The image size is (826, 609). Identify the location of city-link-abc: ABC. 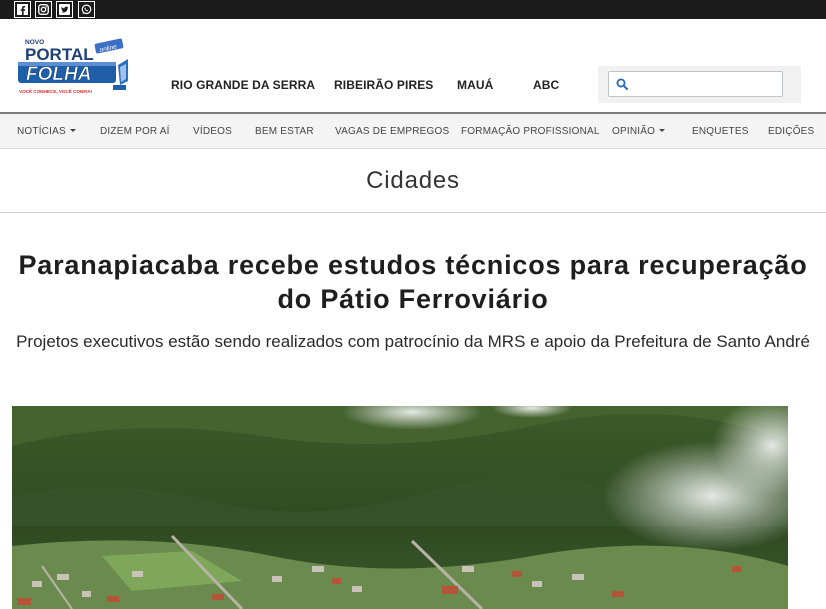
(546, 85).